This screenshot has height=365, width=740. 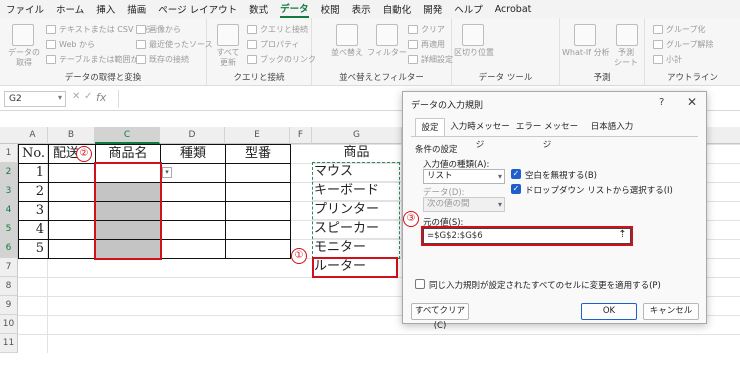 What do you see at coordinates (257, 135) in the screenshot?
I see `column-header-e: E` at bounding box center [257, 135].